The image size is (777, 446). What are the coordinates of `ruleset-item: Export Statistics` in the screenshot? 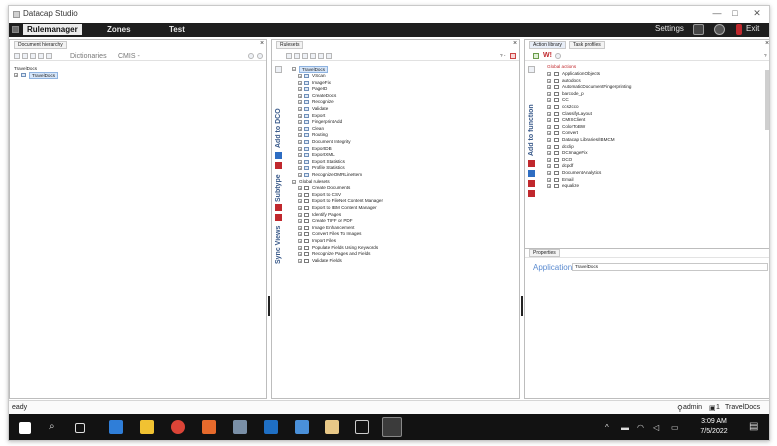 It's located at (328, 161).